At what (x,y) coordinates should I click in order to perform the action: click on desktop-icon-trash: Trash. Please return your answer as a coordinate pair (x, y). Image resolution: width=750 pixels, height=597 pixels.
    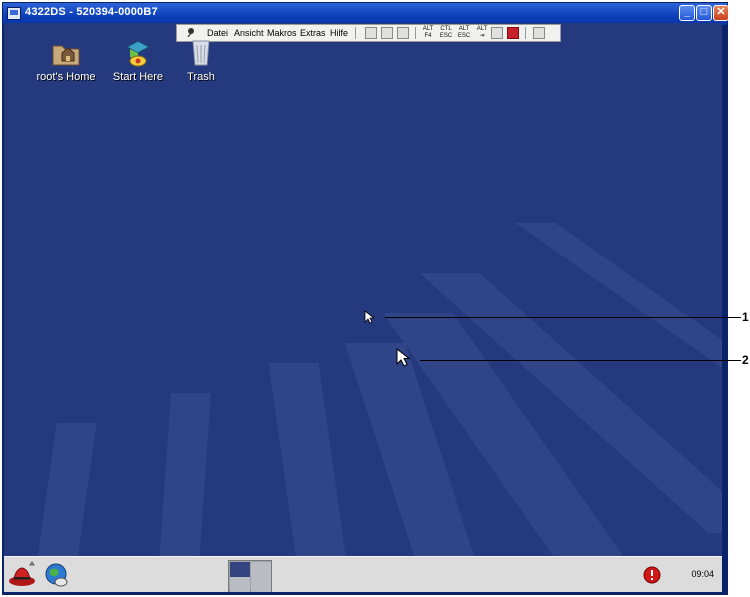
    Looking at the image, I should click on (201, 60).